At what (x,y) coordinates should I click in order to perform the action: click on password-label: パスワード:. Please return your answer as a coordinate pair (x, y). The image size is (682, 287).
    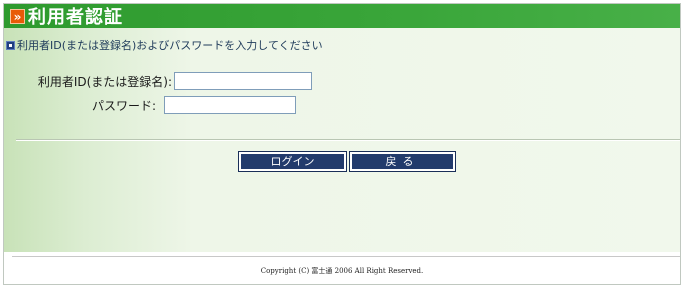
    Looking at the image, I should click on (124, 105).